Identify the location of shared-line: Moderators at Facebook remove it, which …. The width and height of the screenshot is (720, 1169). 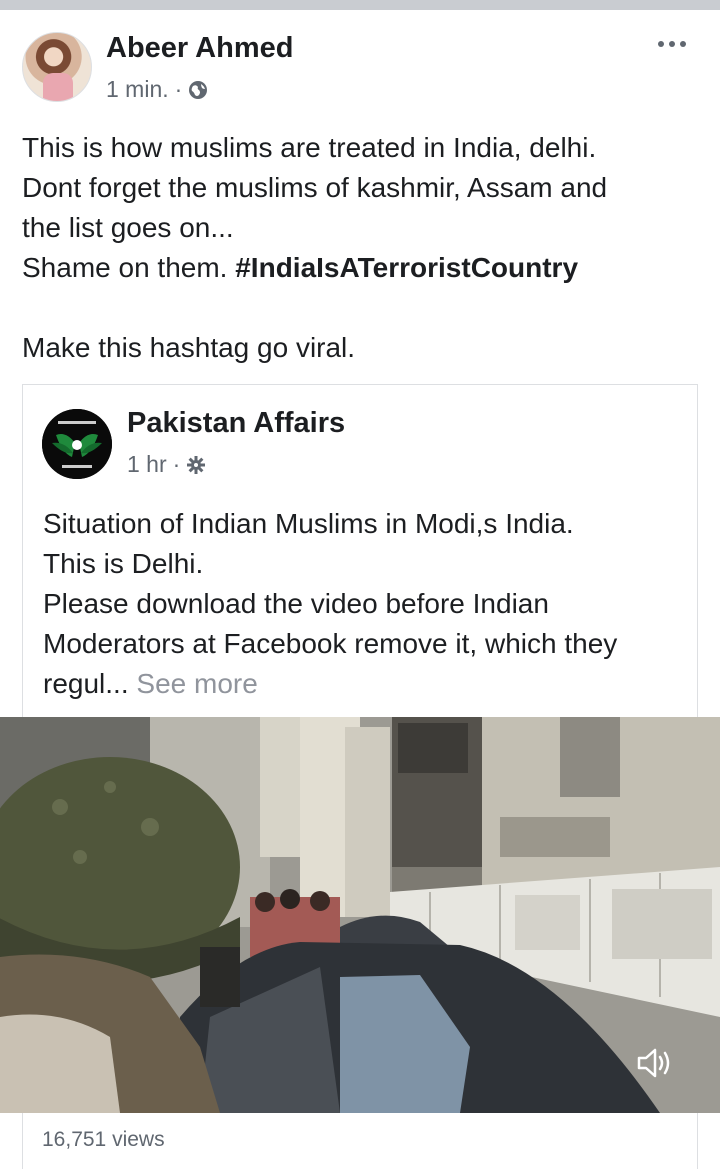
(330, 643).